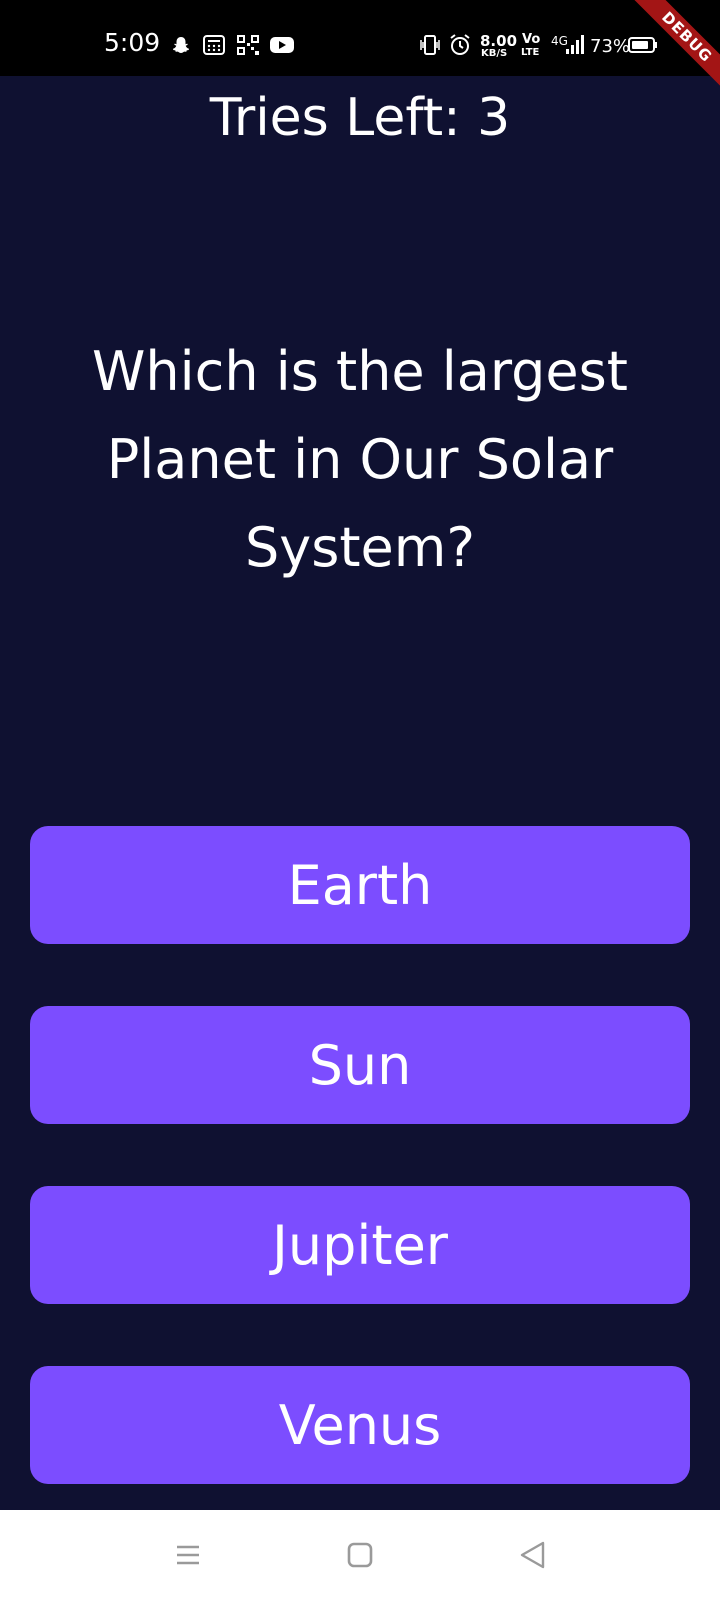 This screenshot has height=1600, width=720. I want to click on alarm-icon, so click(460, 45).